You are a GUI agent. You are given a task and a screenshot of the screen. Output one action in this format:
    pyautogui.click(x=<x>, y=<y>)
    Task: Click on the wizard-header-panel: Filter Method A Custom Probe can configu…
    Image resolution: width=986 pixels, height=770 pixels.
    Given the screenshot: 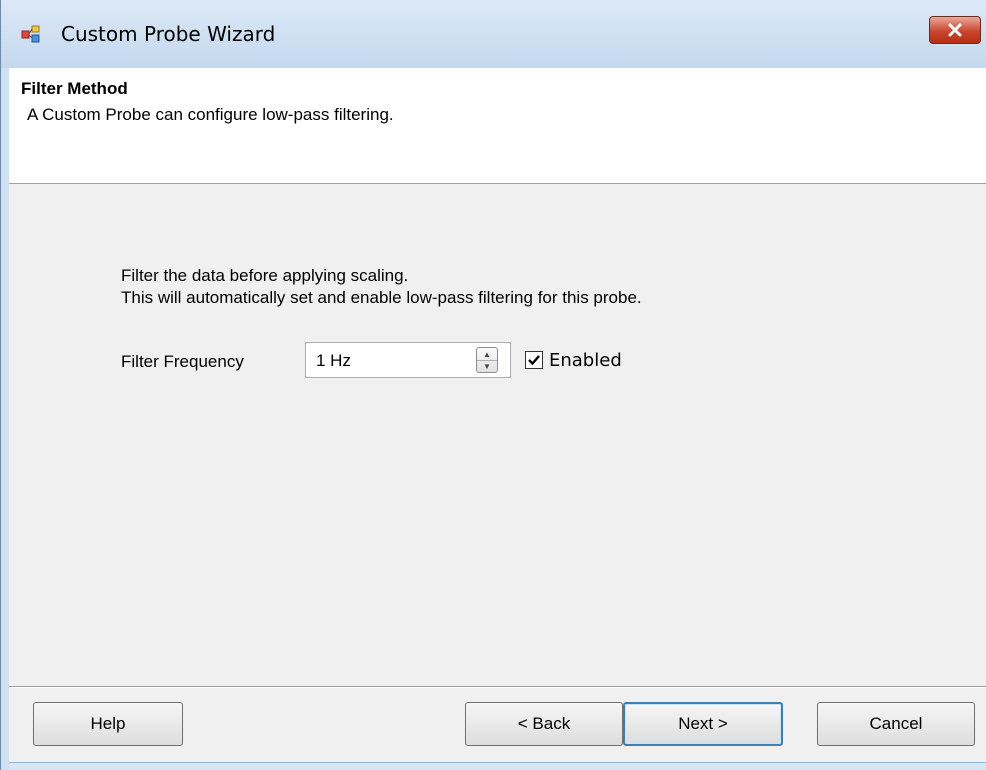 What is the action you would take?
    pyautogui.click(x=497, y=126)
    